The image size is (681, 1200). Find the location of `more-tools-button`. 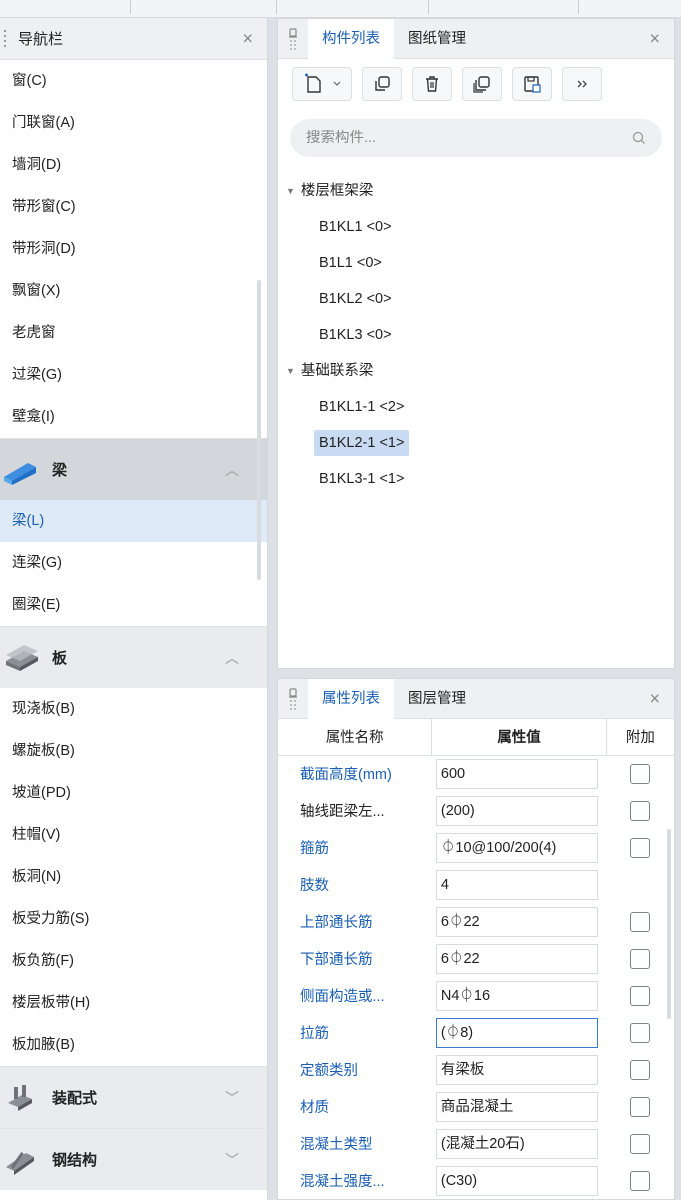

more-tools-button is located at coordinates (582, 84).